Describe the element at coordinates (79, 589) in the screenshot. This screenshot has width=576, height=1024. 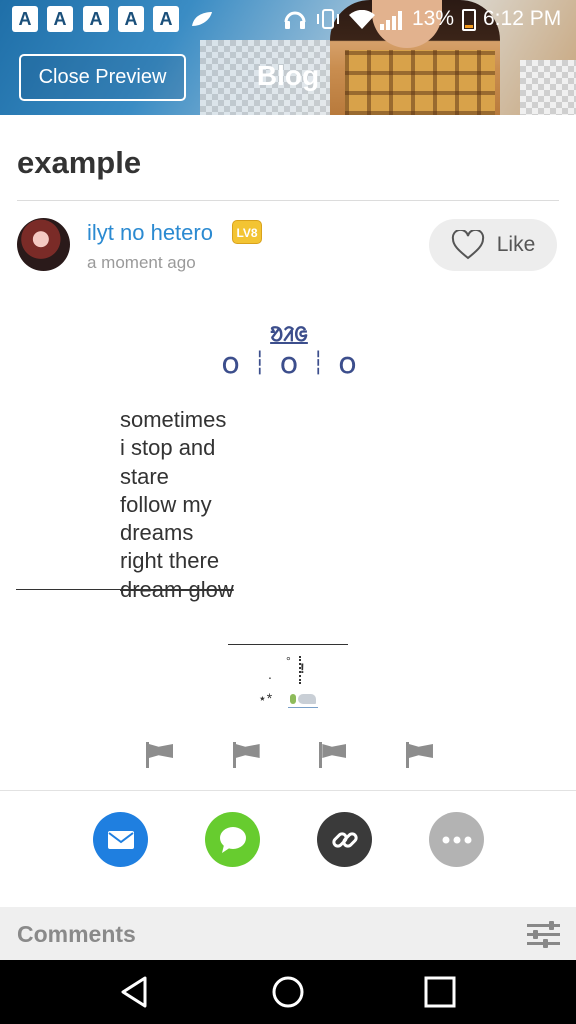
I see `strike-line` at that location.